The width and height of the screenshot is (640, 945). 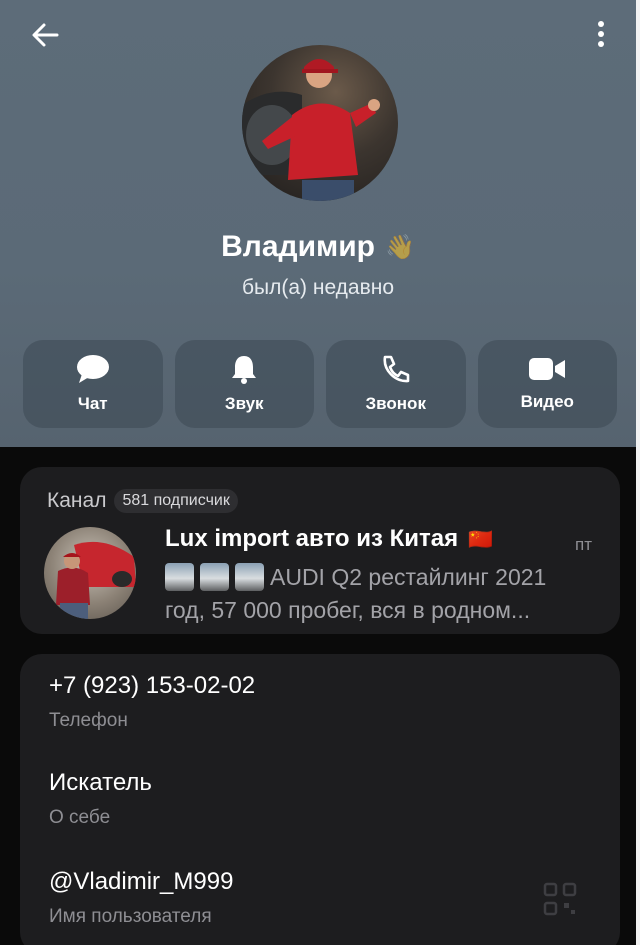 What do you see at coordinates (298, 246) in the screenshot?
I see `profile-name: Владимир` at bounding box center [298, 246].